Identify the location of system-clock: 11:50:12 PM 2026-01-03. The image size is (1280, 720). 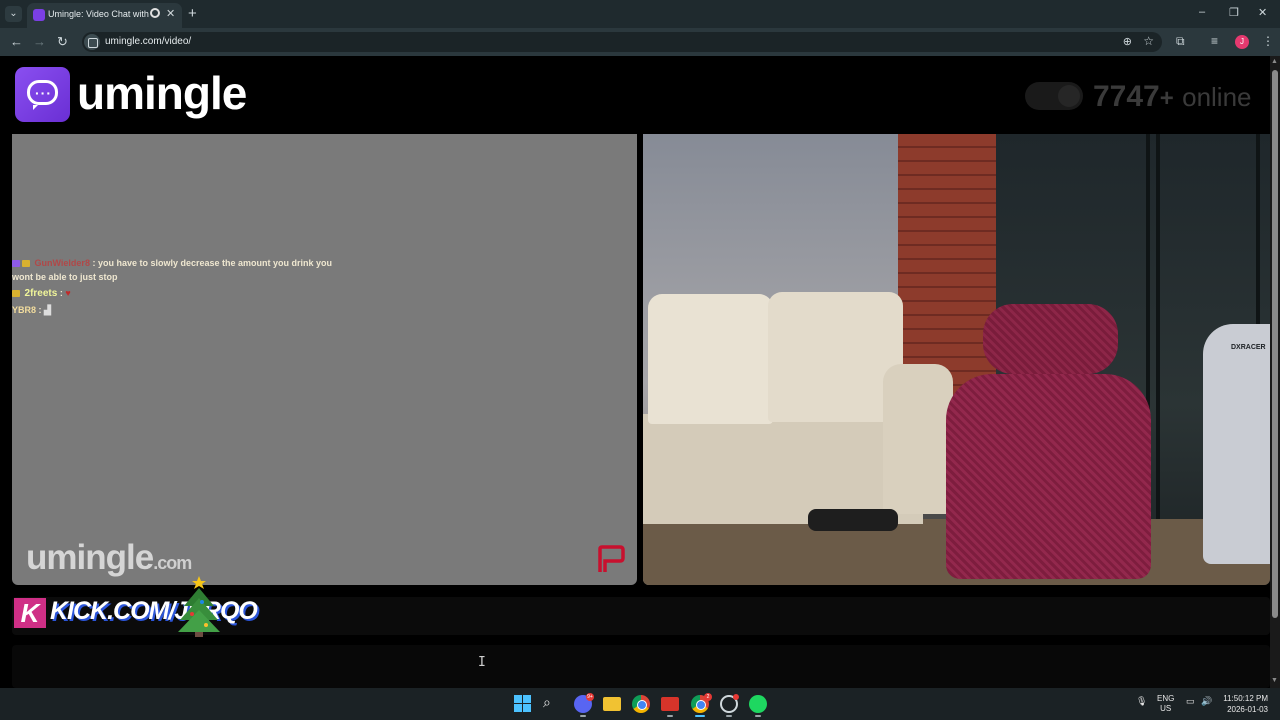
(1245, 704).